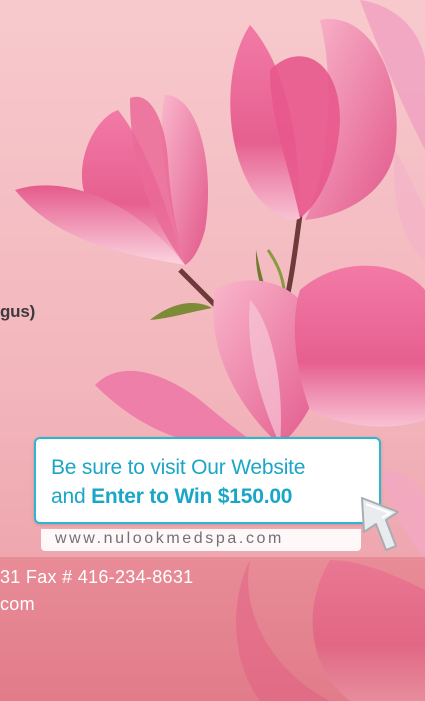 The width and height of the screenshot is (425, 701). I want to click on website-link: www.nulookmedspa.com, so click(201, 540).